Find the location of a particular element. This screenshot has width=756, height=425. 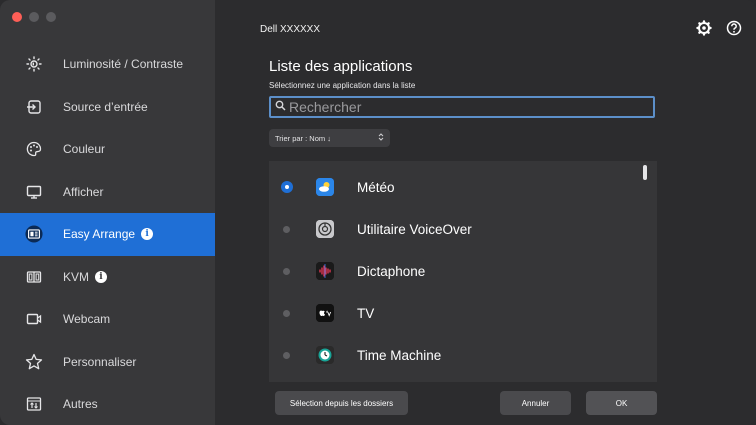

app-name: Météo is located at coordinates (376, 187).